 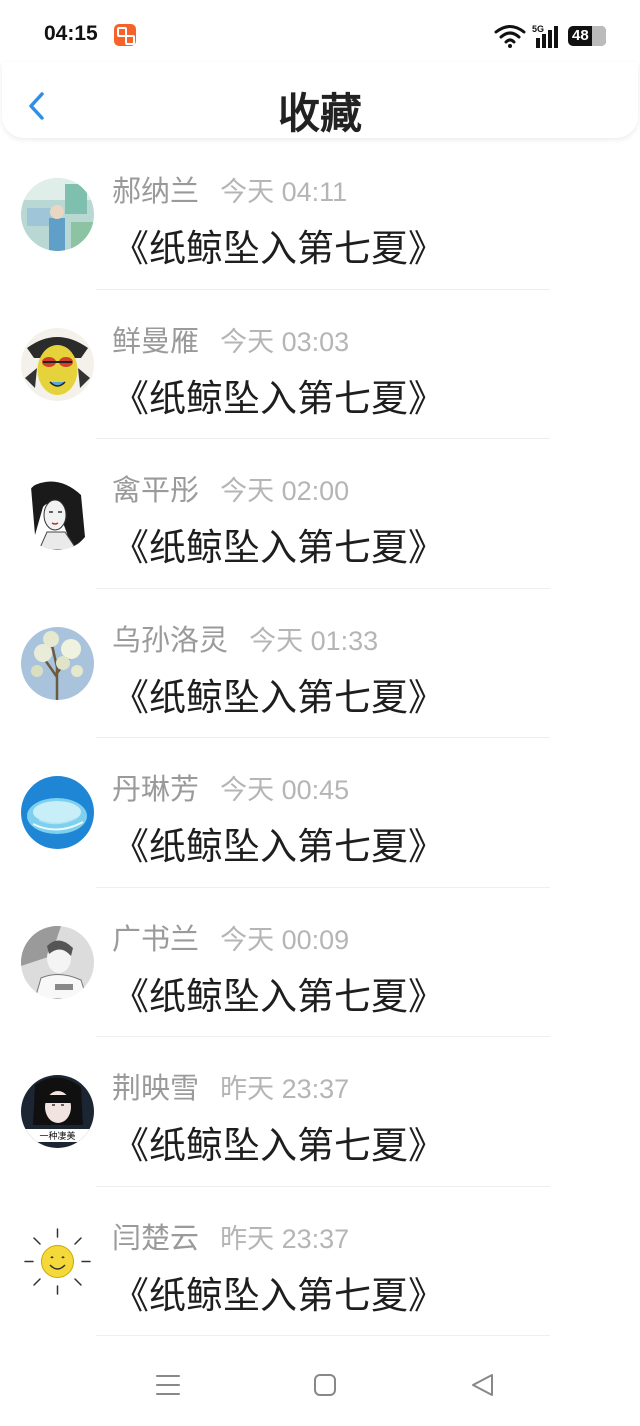 I want to click on menu-icon, so click(x=168, y=1385).